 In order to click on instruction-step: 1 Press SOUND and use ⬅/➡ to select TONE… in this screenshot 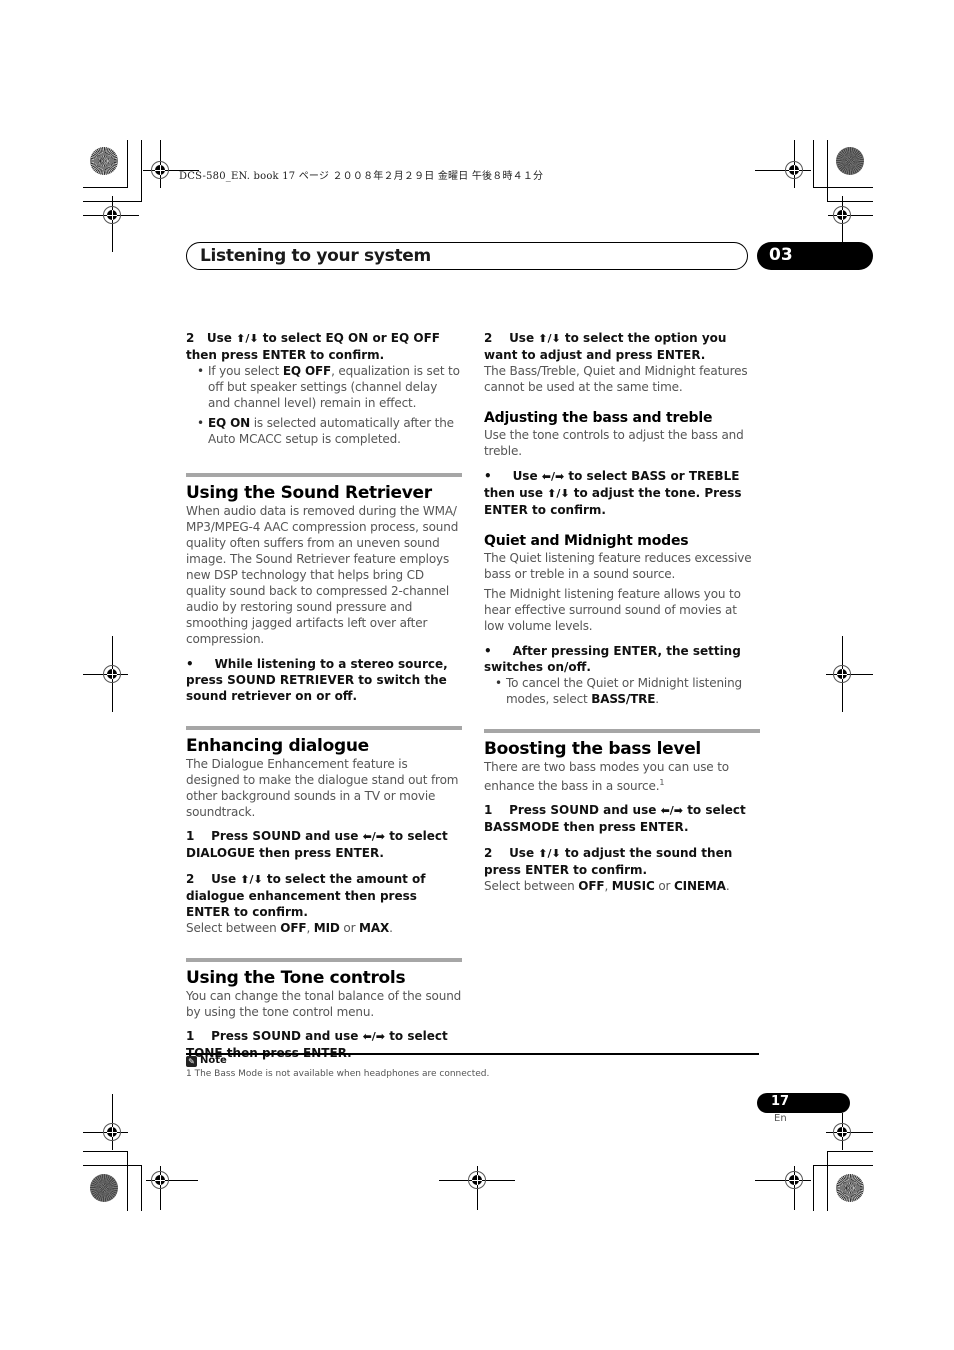, I will do `click(317, 1044)`.